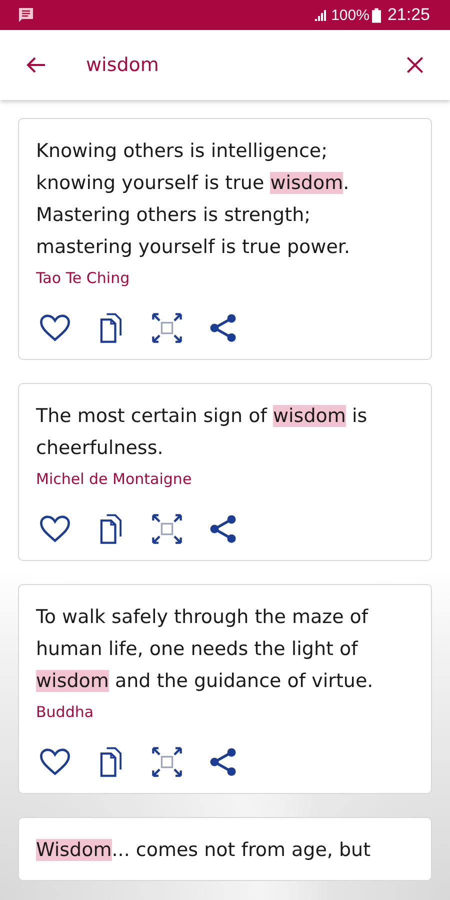 The width and height of the screenshot is (450, 900). I want to click on signal-icon, so click(321, 15).